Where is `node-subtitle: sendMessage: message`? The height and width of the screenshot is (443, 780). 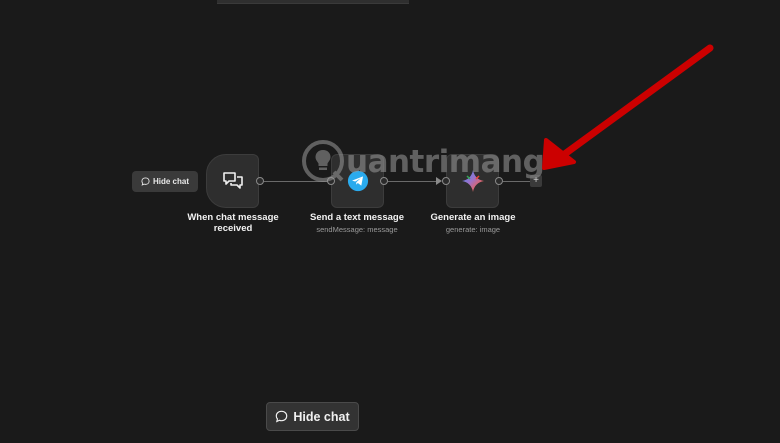
node-subtitle: sendMessage: message is located at coordinates (357, 229).